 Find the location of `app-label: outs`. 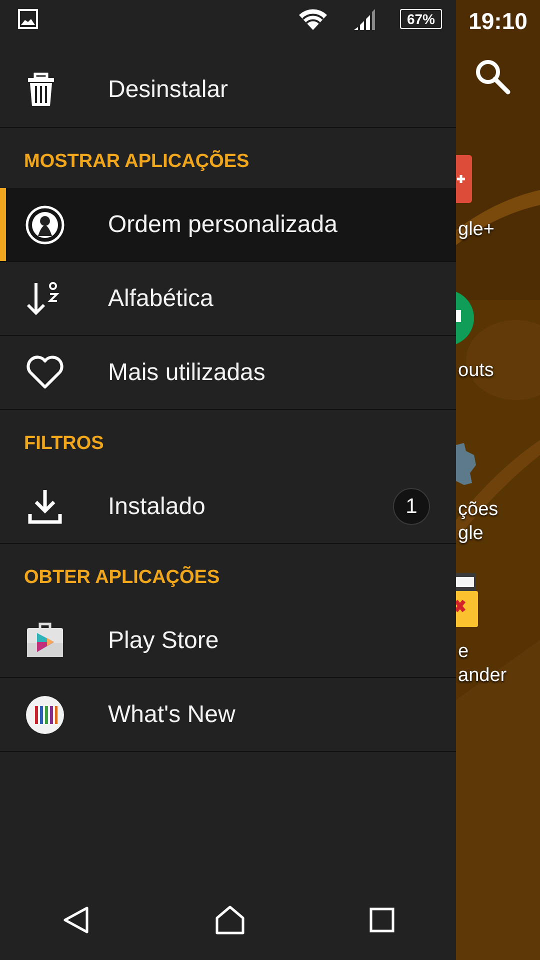

app-label: outs is located at coordinates (475, 371).